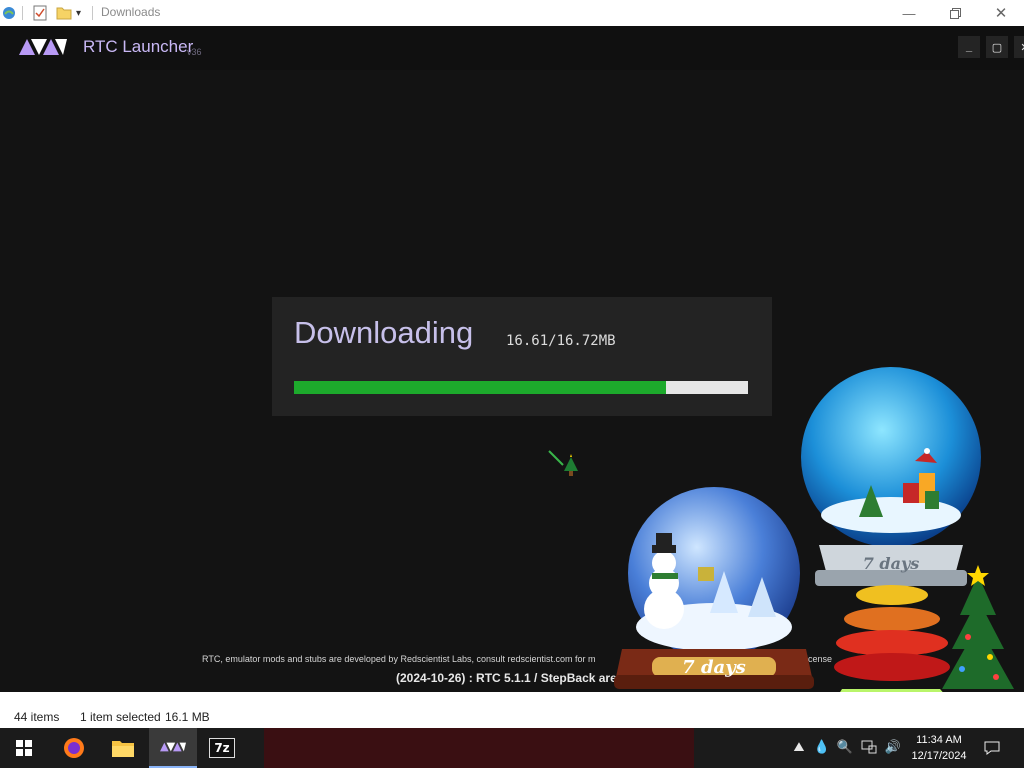 This screenshot has height=768, width=1024. Describe the element at coordinates (561, 341) in the screenshot. I see `download-size: 16.61/16.72MB` at that location.